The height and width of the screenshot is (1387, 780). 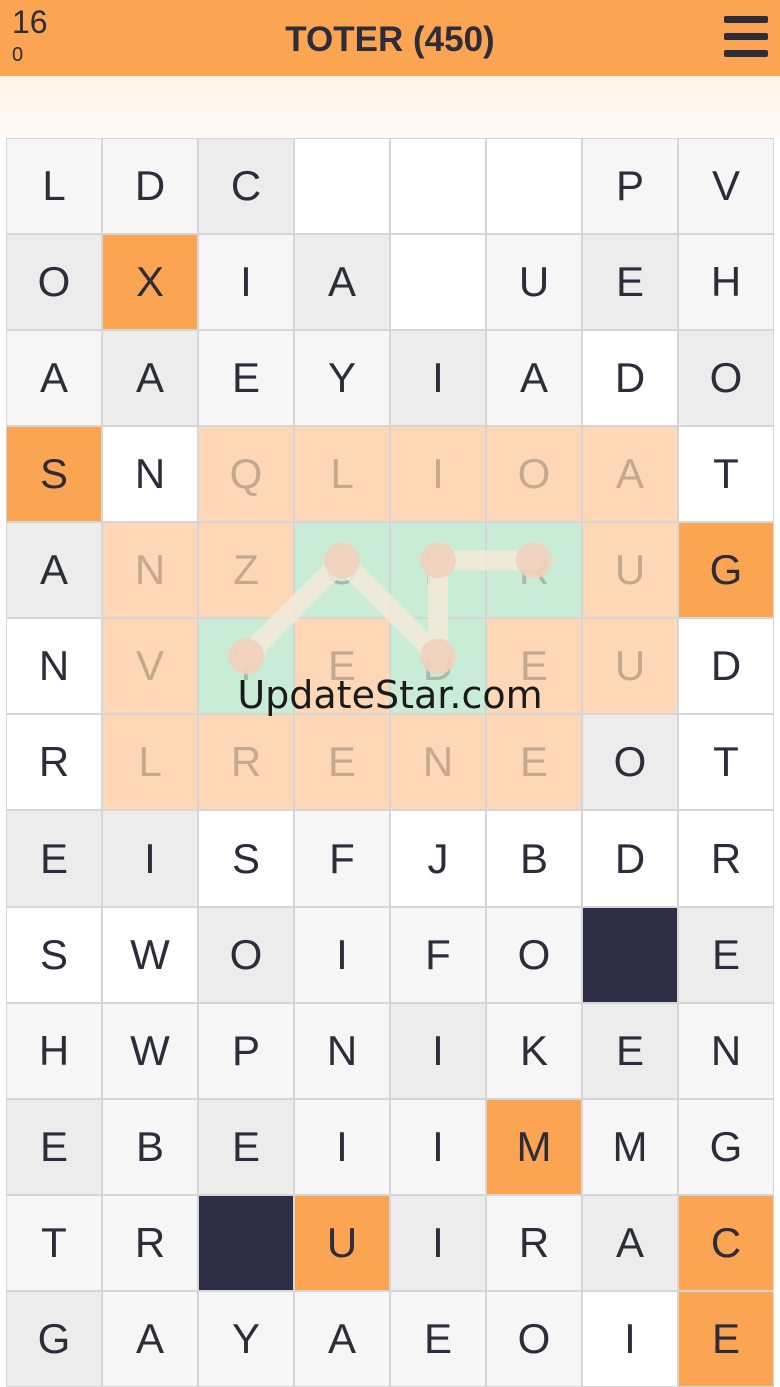 I want to click on grid-cell: V, so click(x=726, y=186).